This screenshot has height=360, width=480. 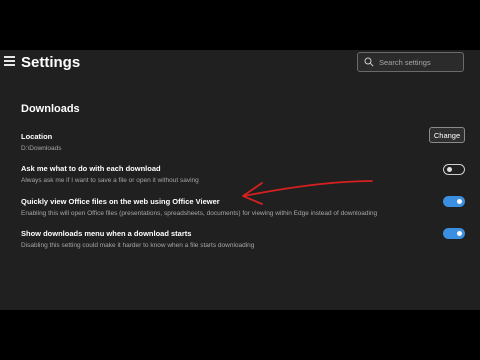 I want to click on toggle-ask-download, so click(x=454, y=169).